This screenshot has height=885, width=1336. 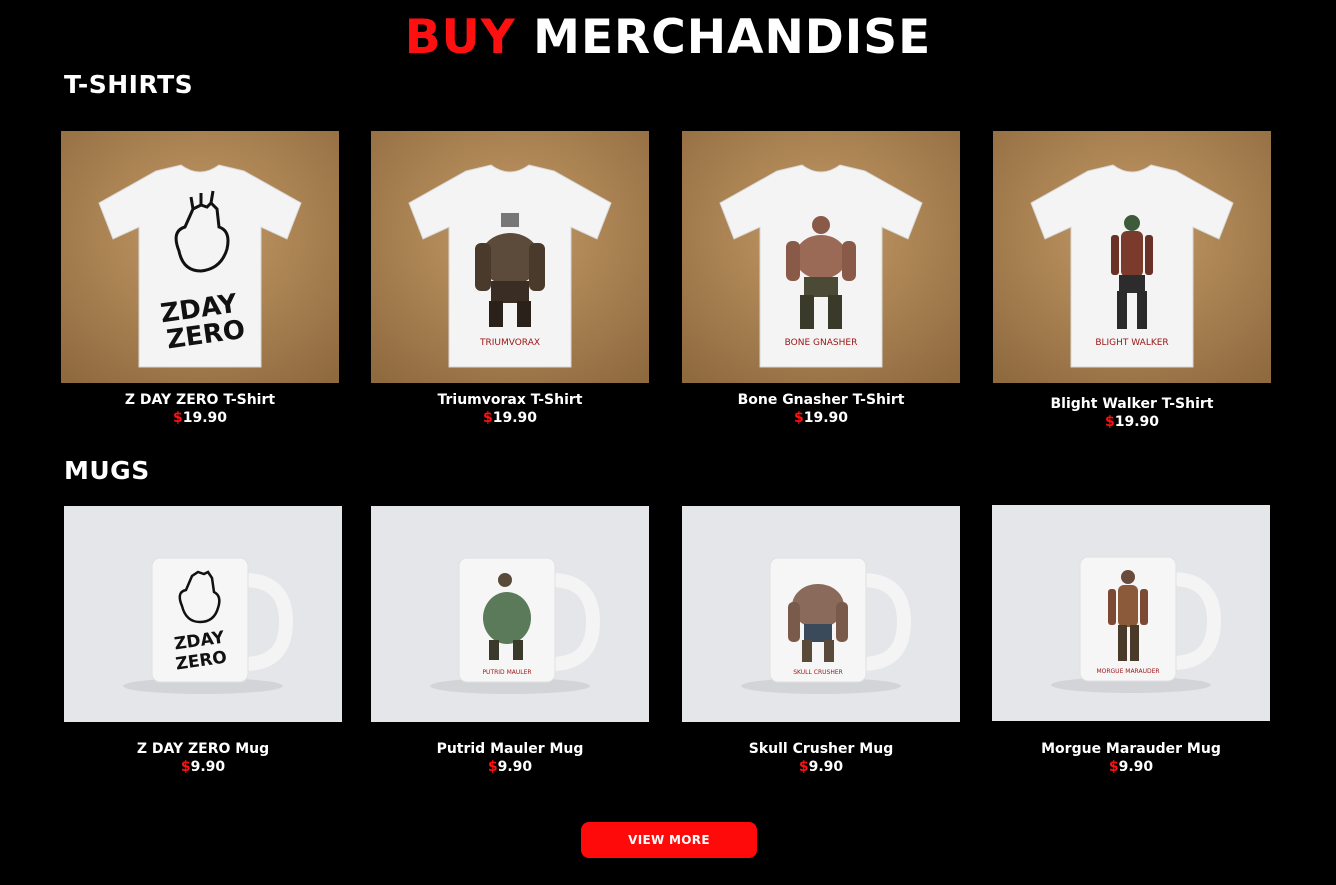 What do you see at coordinates (510, 749) in the screenshot?
I see `product-name: Putrid Mauler Mug` at bounding box center [510, 749].